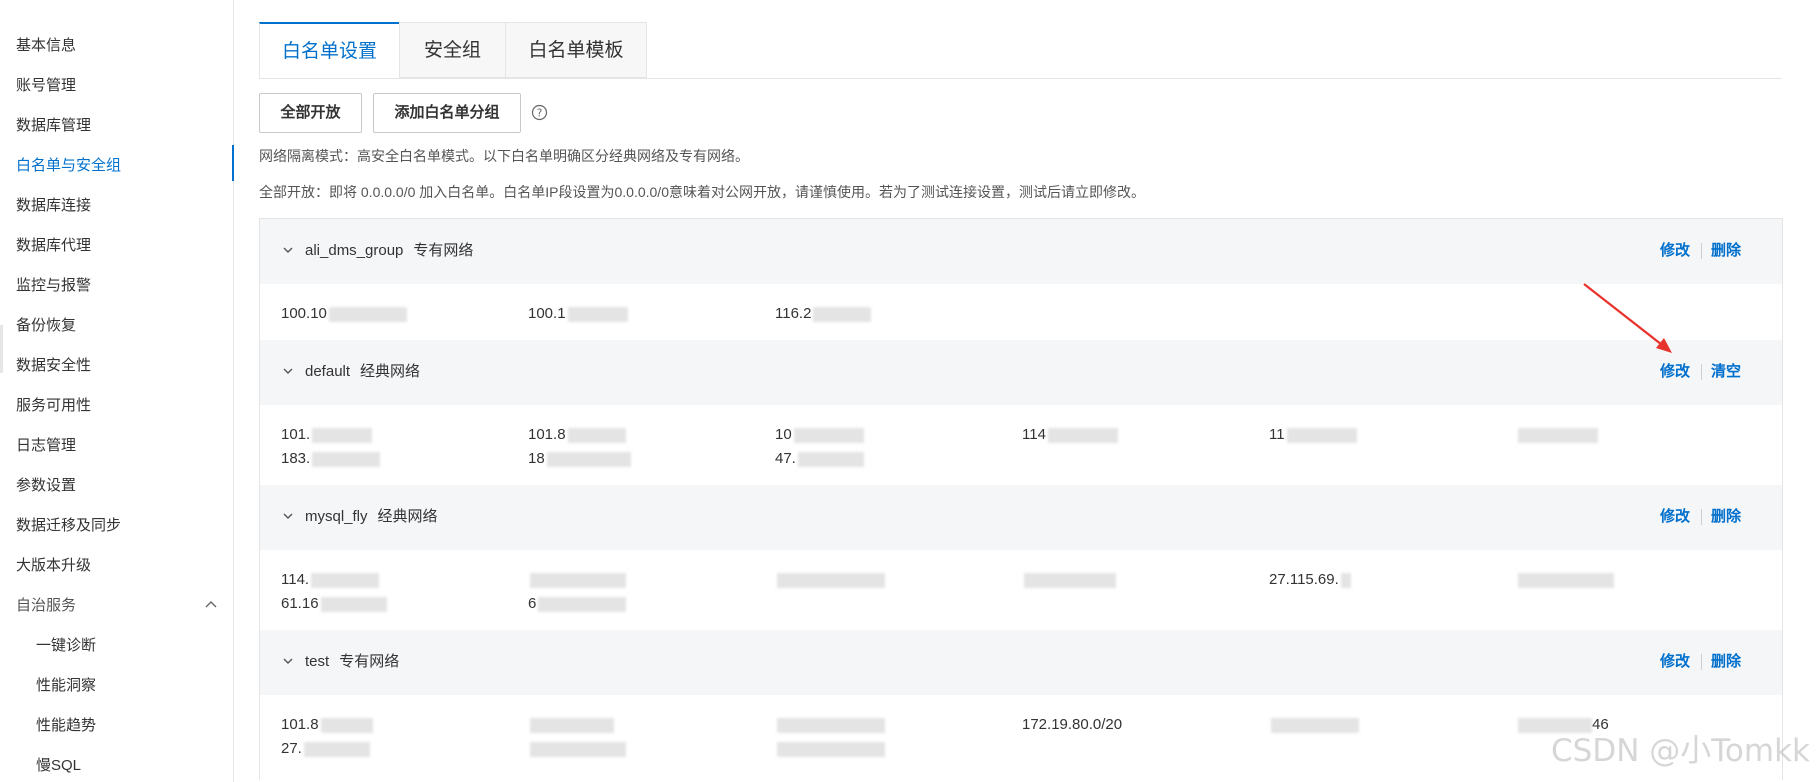 The image size is (1816, 782). I want to click on open-all-button: 全部开放, so click(310, 113).